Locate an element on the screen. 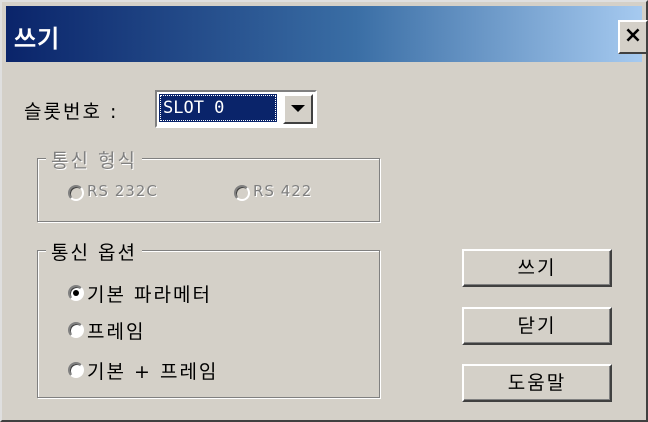 This screenshot has height=422, width=648. comm-option-title: 통신 옵션 is located at coordinates (94, 251).